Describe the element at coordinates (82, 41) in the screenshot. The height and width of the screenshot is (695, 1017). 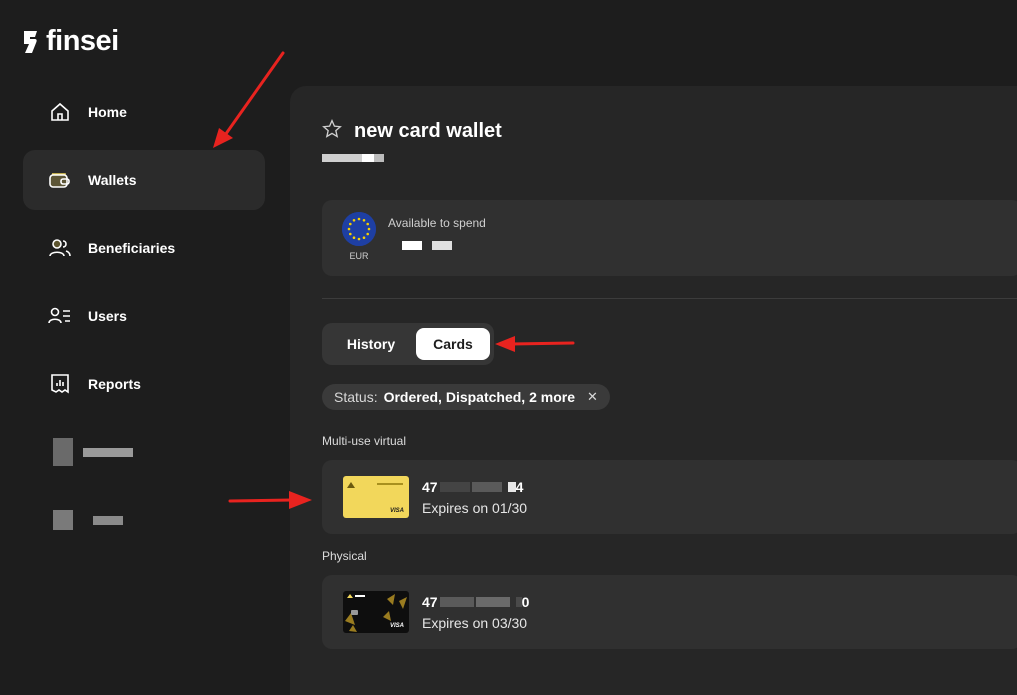
I see `brand-name: finsei` at that location.